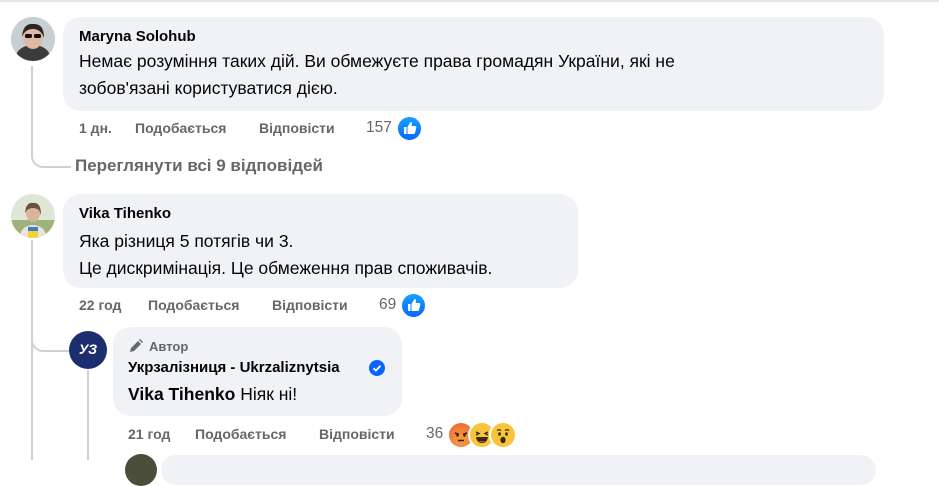  Describe the element at coordinates (379, 128) in the screenshot. I see `reaction-count: 157` at that location.